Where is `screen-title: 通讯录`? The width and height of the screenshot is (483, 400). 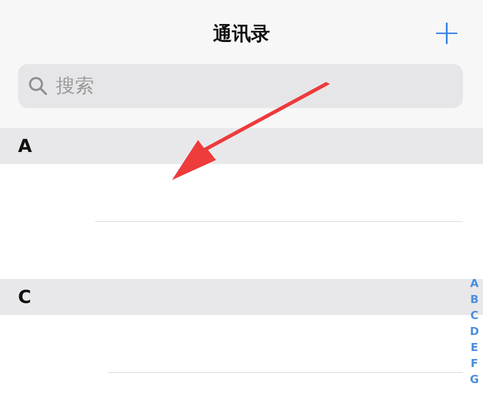 screen-title: 通讯录 is located at coordinates (241, 34).